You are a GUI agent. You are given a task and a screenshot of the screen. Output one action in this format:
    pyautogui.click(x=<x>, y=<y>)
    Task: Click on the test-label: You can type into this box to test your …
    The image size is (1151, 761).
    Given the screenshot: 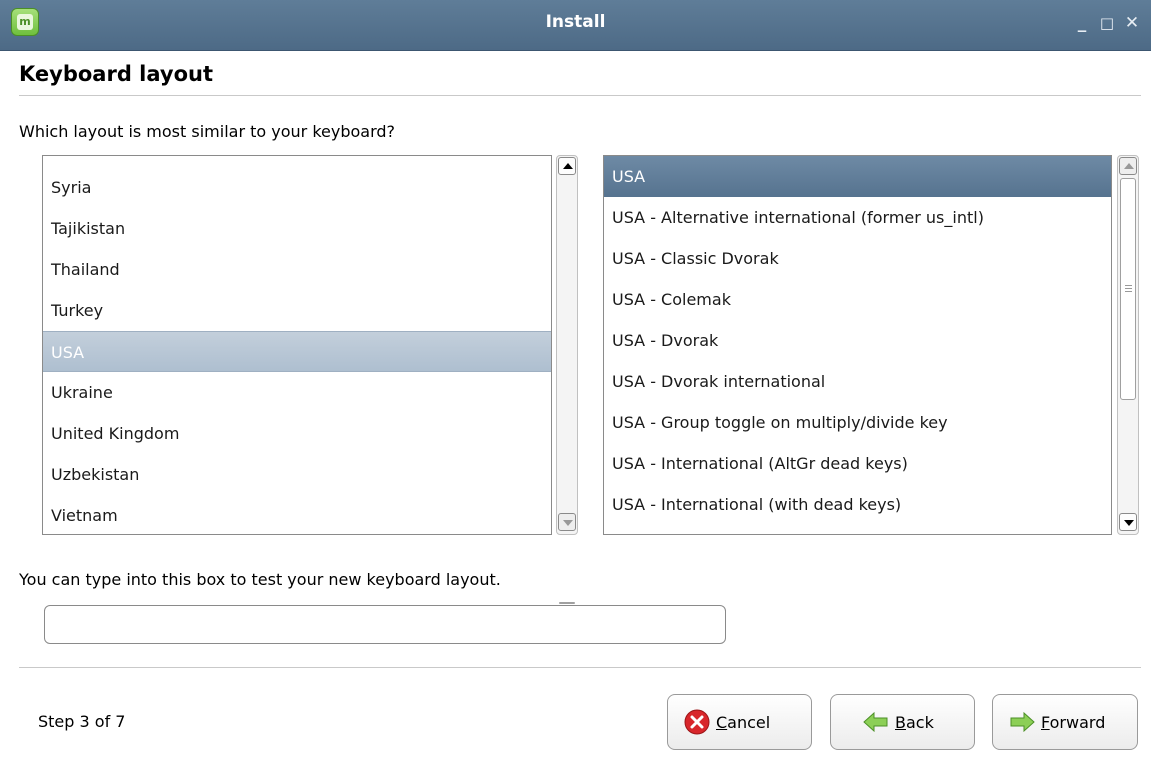 What is the action you would take?
    pyautogui.click(x=260, y=579)
    